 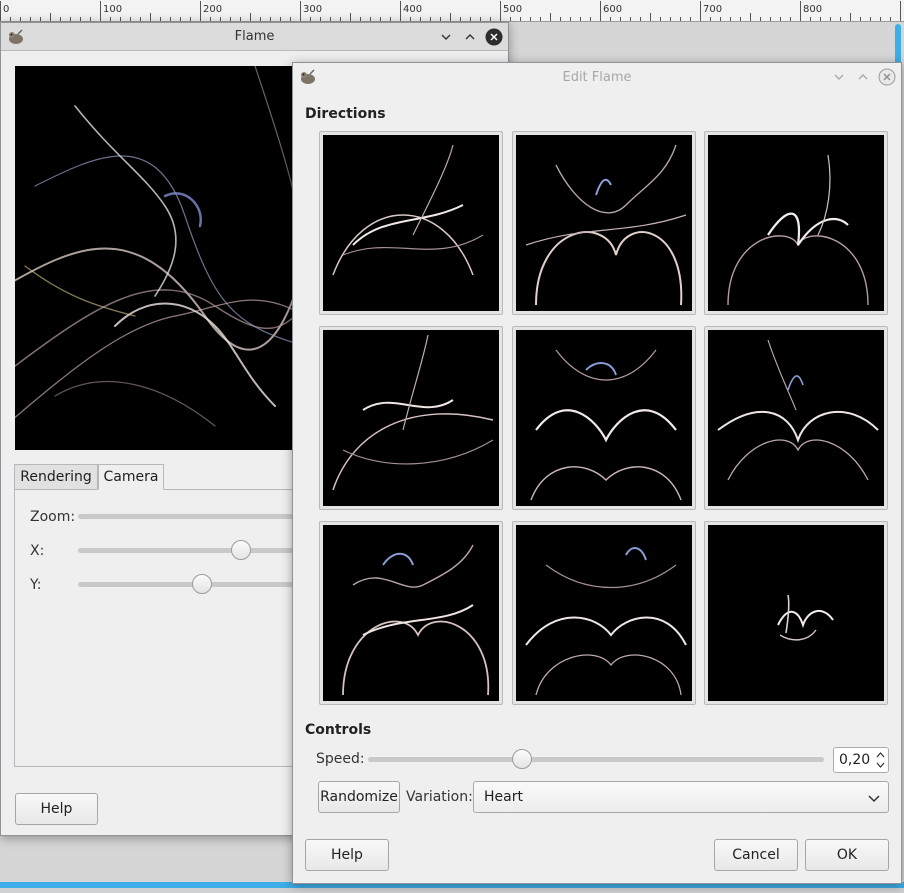 I want to click on tab-camera: Camera, so click(x=131, y=477).